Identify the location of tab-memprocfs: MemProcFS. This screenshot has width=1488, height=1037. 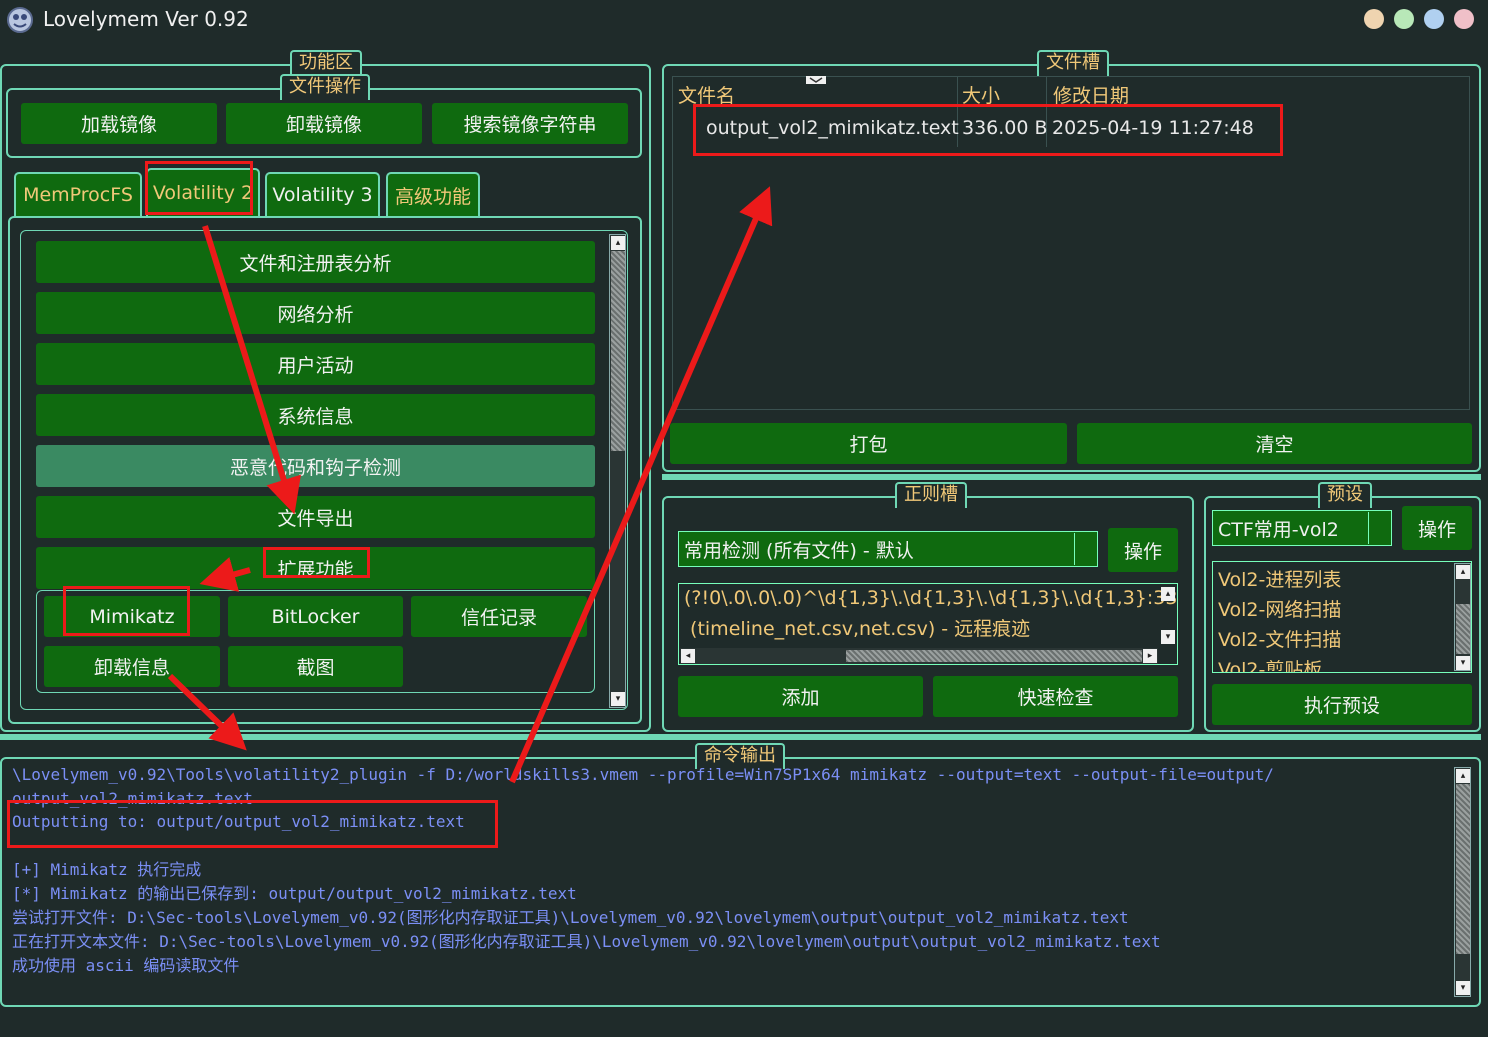
(78, 194).